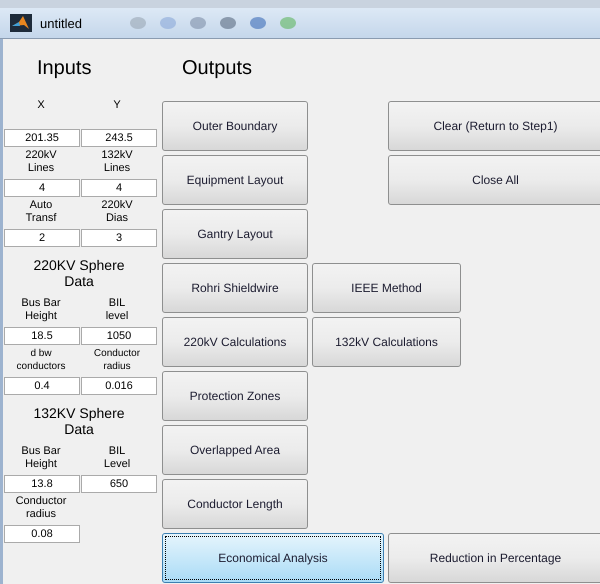 This screenshot has height=584, width=600. I want to click on output-button: Equipment Layout, so click(235, 180).